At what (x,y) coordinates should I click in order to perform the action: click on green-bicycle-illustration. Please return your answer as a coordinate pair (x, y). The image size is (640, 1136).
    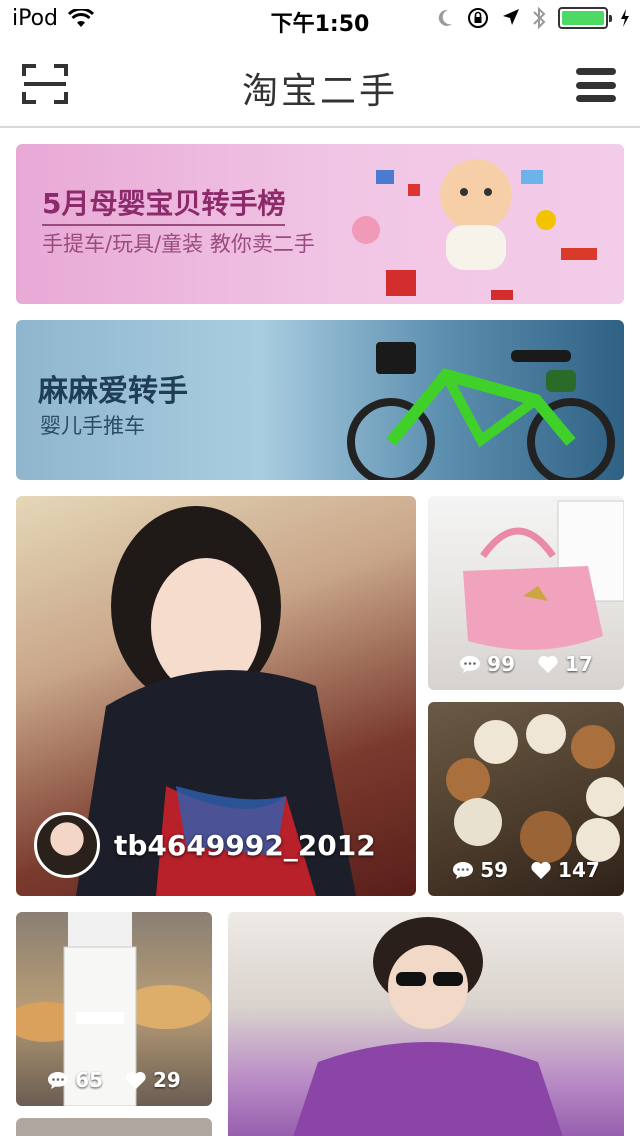
    Looking at the image, I should click on (481, 411).